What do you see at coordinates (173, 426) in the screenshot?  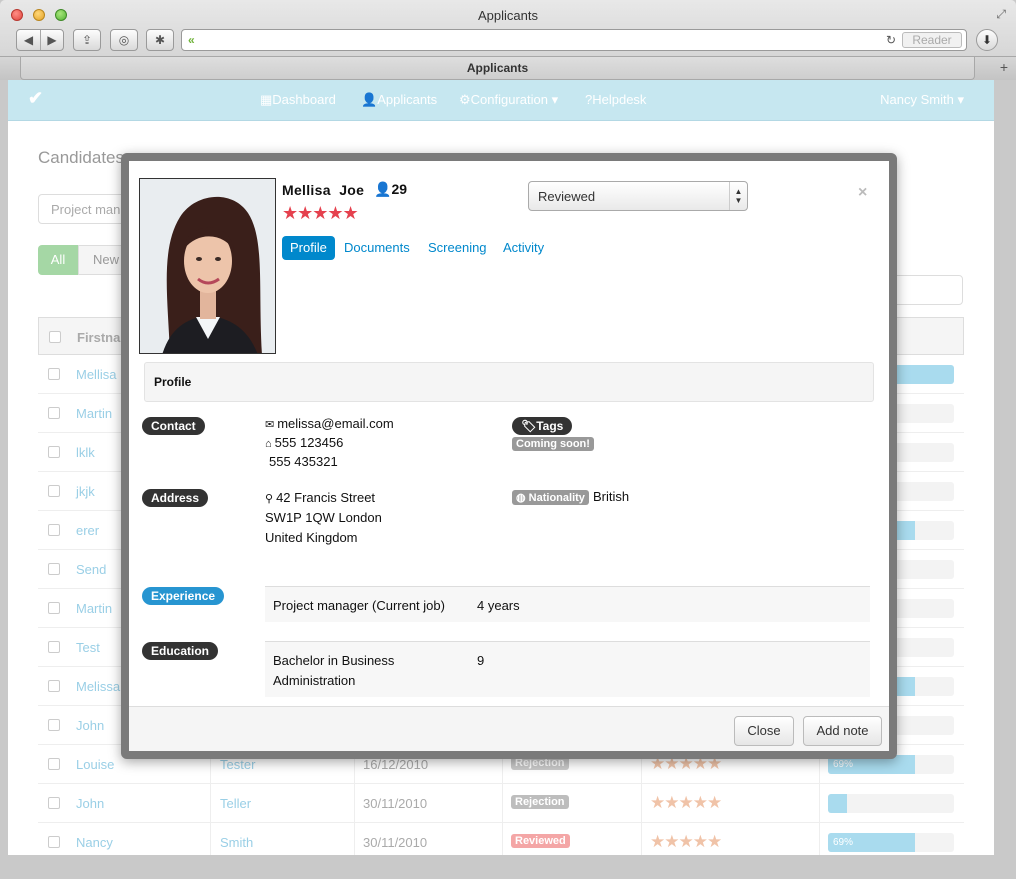 I see `contact-badge: Contact` at bounding box center [173, 426].